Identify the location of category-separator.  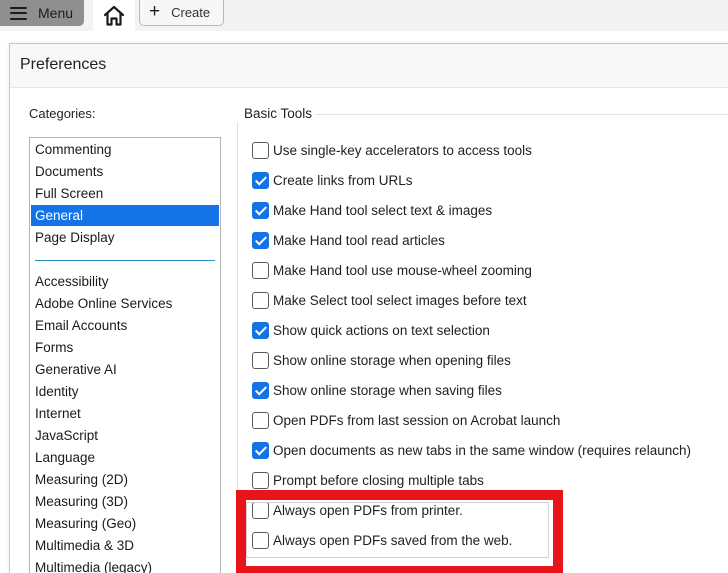
(125, 260).